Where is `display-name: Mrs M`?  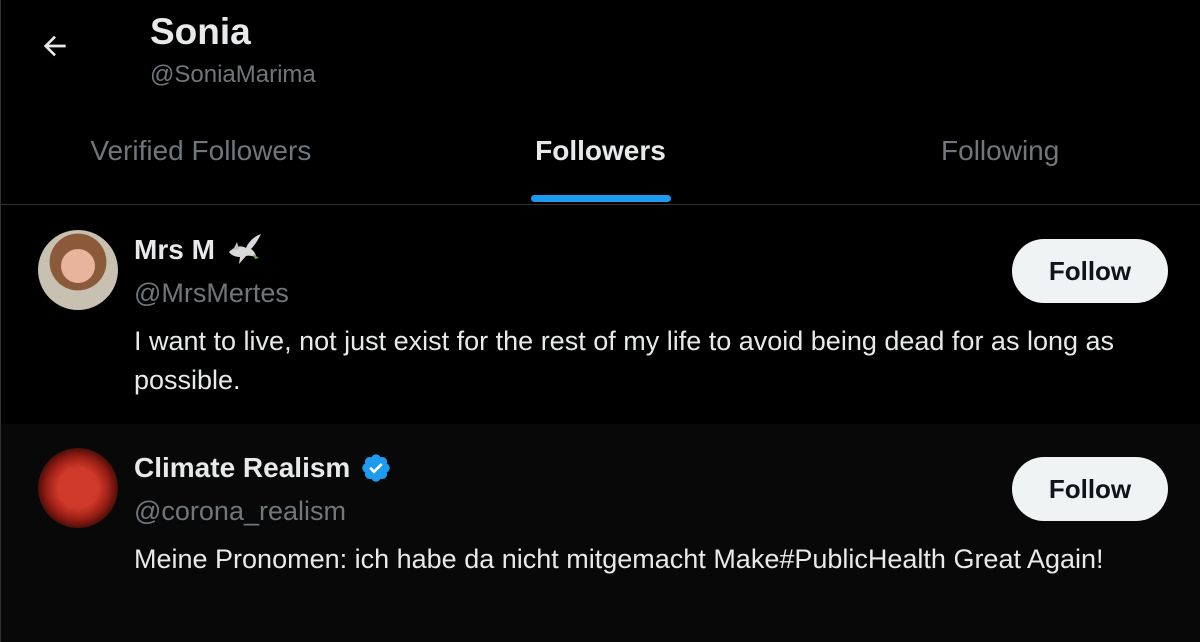 display-name: Mrs M is located at coordinates (198, 250).